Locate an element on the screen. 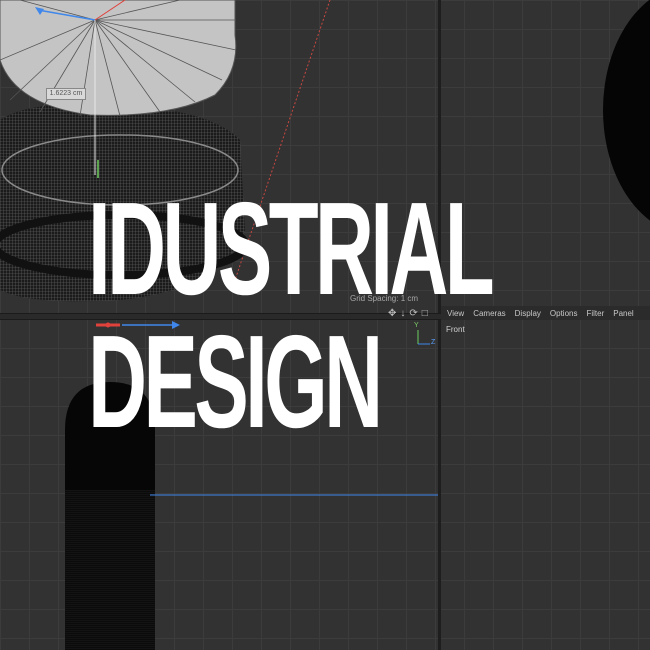  menu-display: Display is located at coordinates (528, 313).